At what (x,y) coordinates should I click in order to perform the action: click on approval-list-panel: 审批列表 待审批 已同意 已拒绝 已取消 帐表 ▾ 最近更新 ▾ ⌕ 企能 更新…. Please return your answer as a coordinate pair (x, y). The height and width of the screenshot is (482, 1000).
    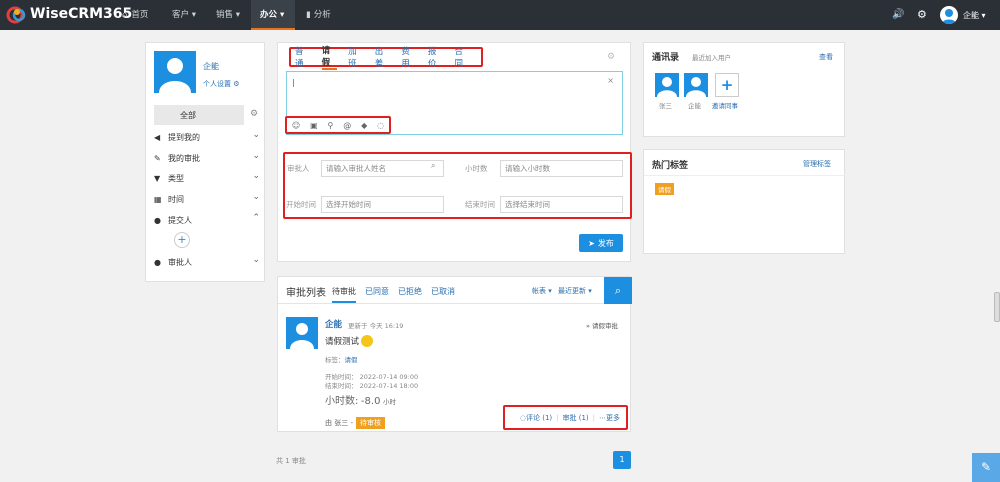
    Looking at the image, I should click on (454, 354).